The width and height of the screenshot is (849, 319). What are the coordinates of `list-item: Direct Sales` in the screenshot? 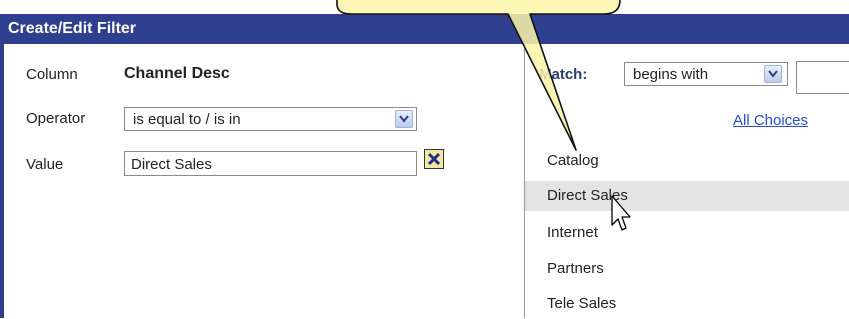 It's located at (687, 196).